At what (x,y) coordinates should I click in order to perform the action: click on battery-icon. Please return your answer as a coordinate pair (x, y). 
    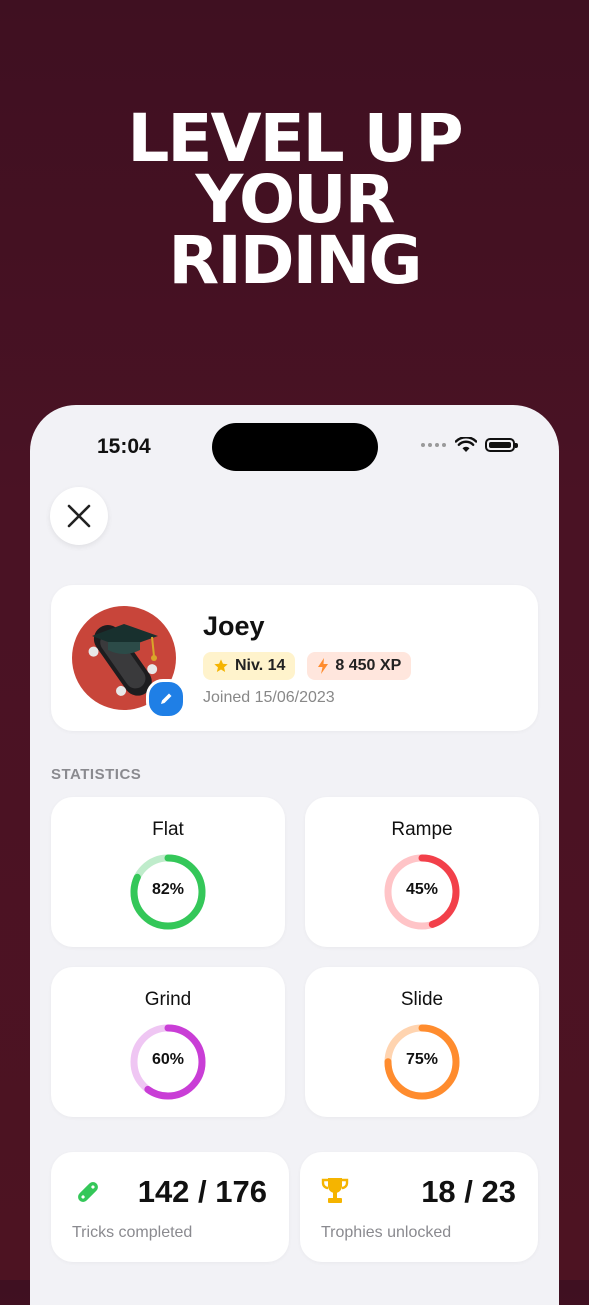
    Looking at the image, I should click on (501, 445).